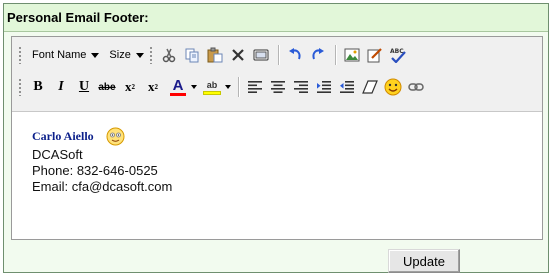  I want to click on paste-text-button, so click(261, 55).